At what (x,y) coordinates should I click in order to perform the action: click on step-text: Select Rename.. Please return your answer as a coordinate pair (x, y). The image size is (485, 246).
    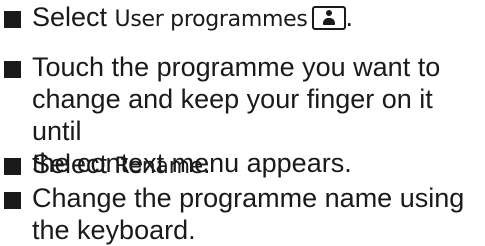
    Looking at the image, I should click on (257, 165).